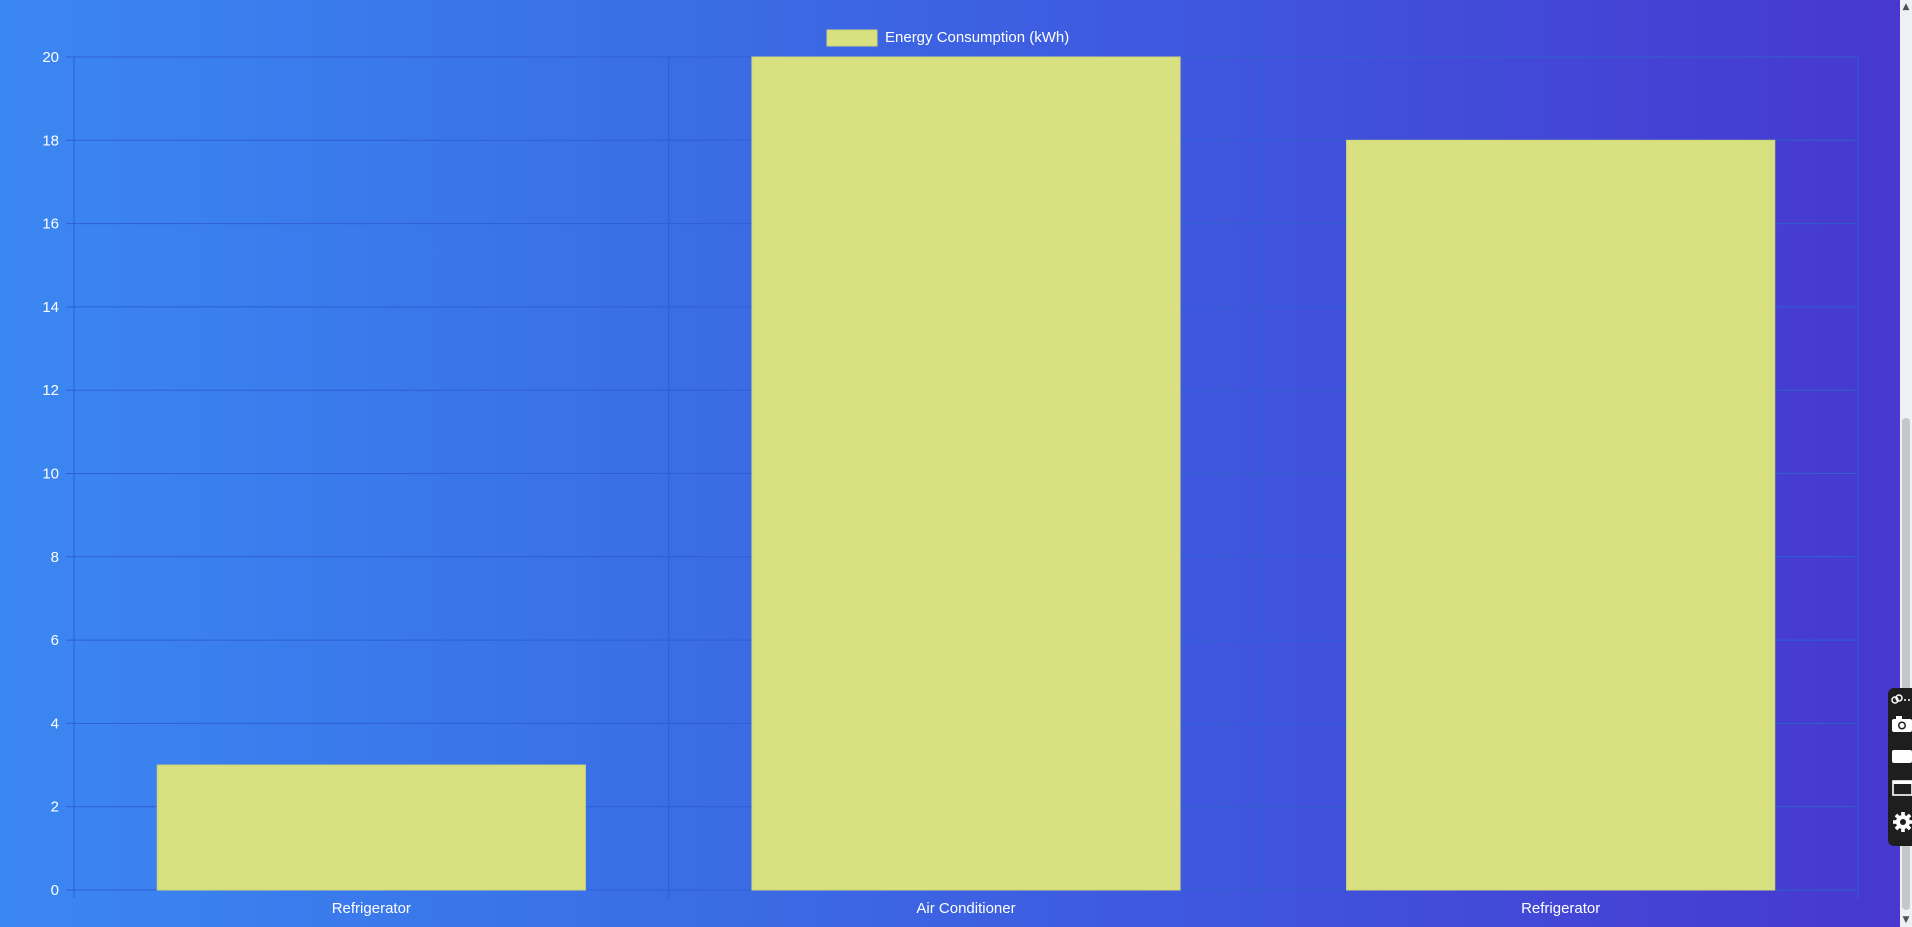 The height and width of the screenshot is (927, 1912). Describe the element at coordinates (371, 827) in the screenshot. I see `bar` at that location.